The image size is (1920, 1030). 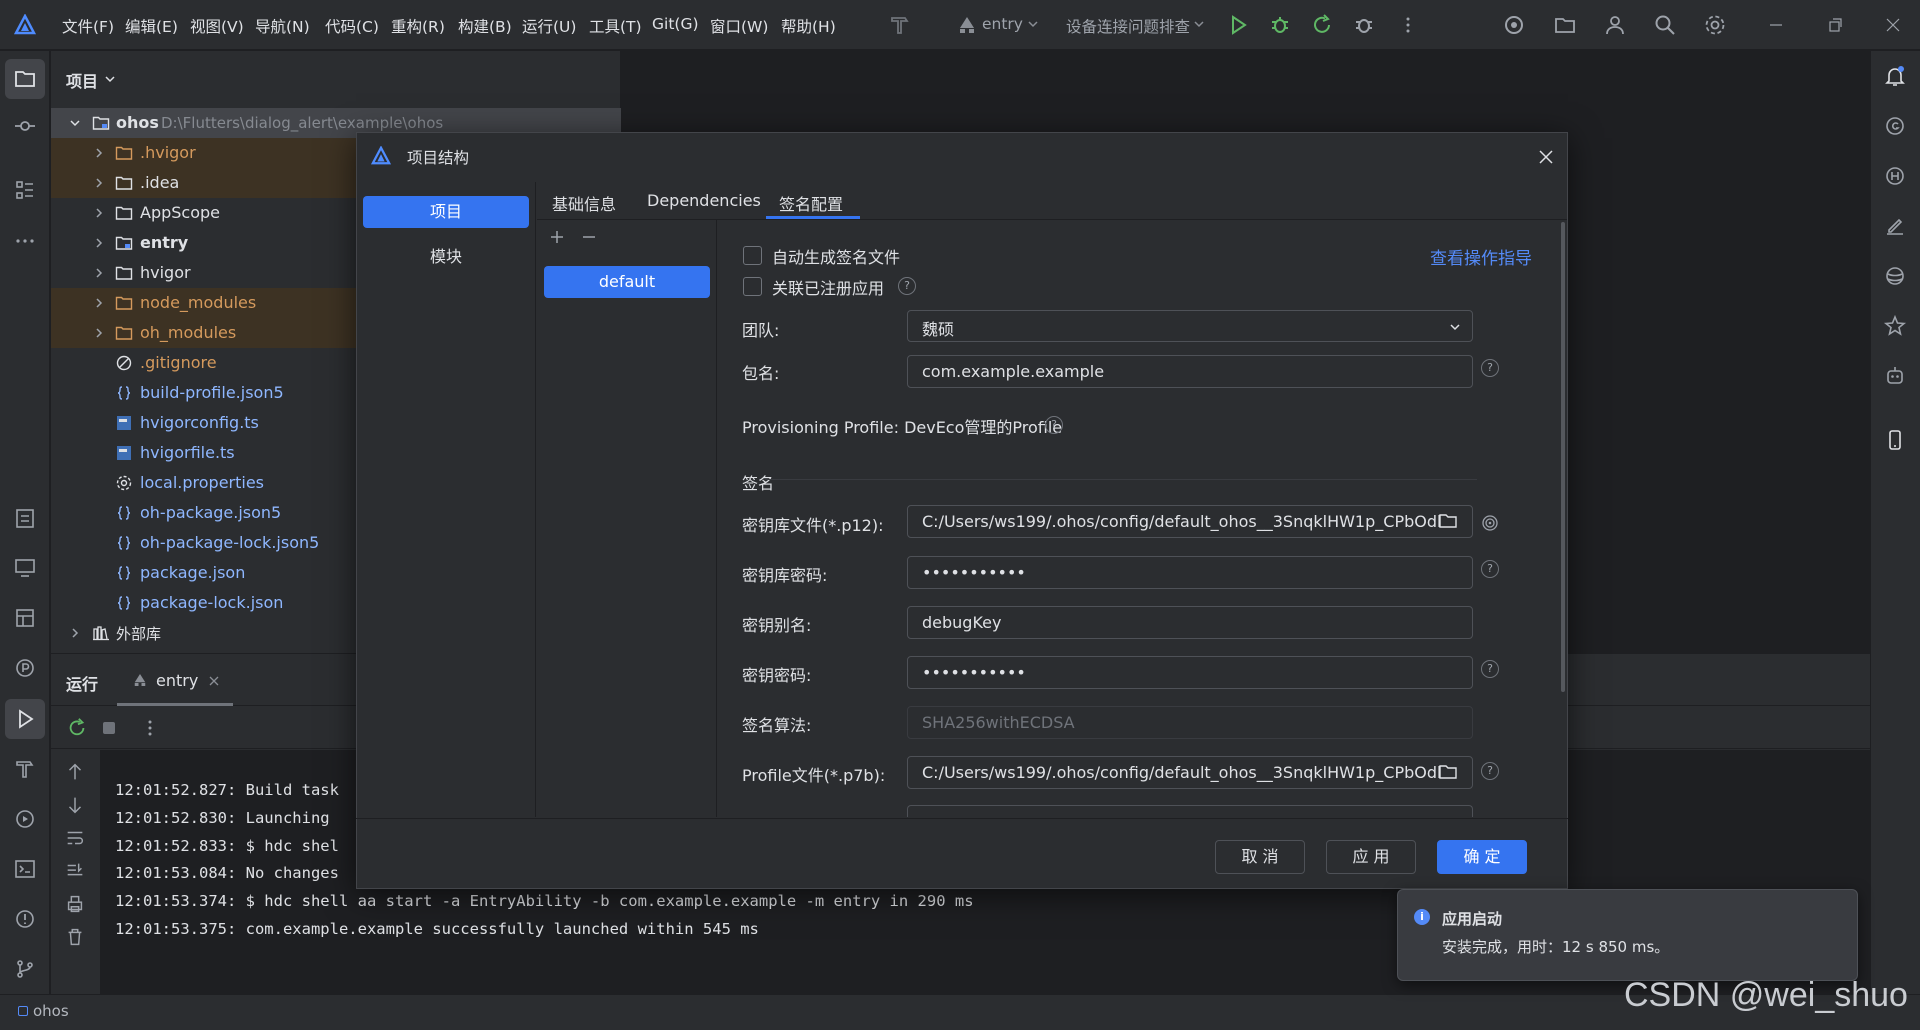 I want to click on project-panel-title: 项目, so click(x=82, y=80).